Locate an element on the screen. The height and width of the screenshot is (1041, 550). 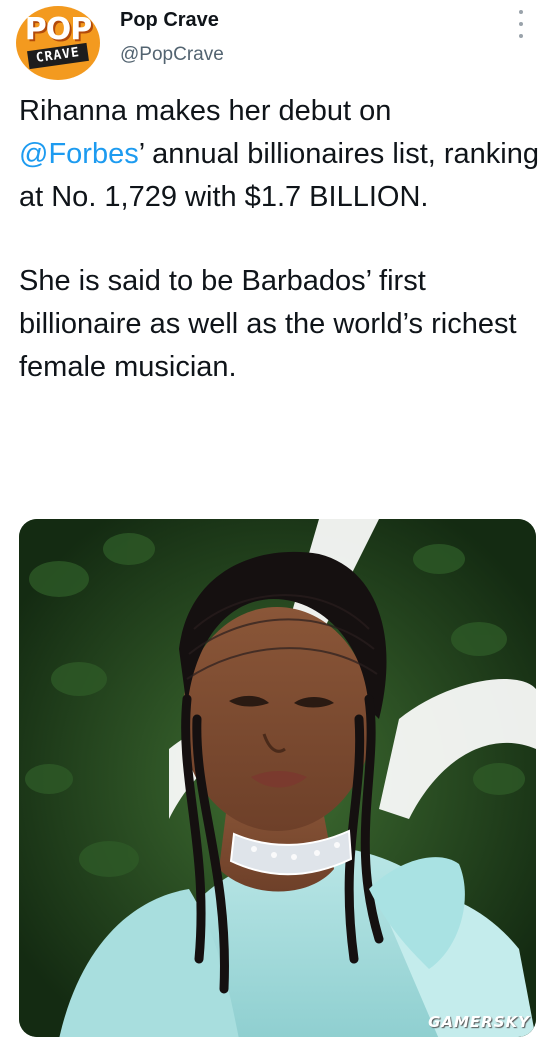
tweet-text-lead: Rihanna makes her debut on is located at coordinates (205, 111).